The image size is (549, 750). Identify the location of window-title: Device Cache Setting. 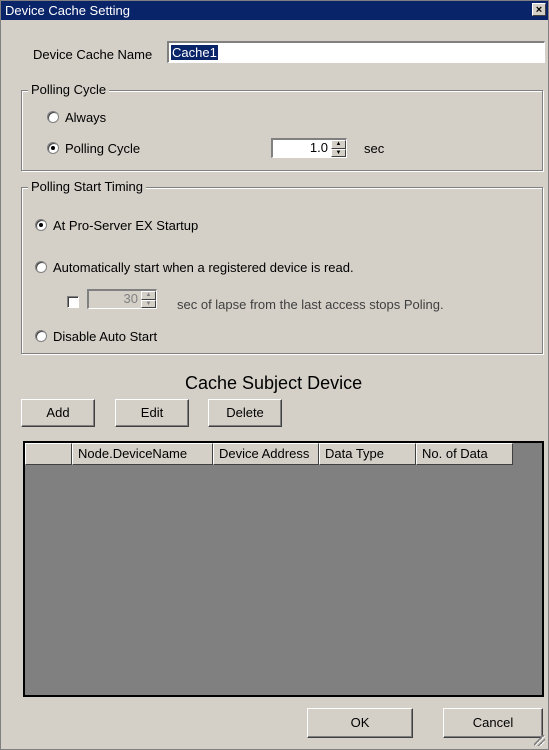
(68, 10).